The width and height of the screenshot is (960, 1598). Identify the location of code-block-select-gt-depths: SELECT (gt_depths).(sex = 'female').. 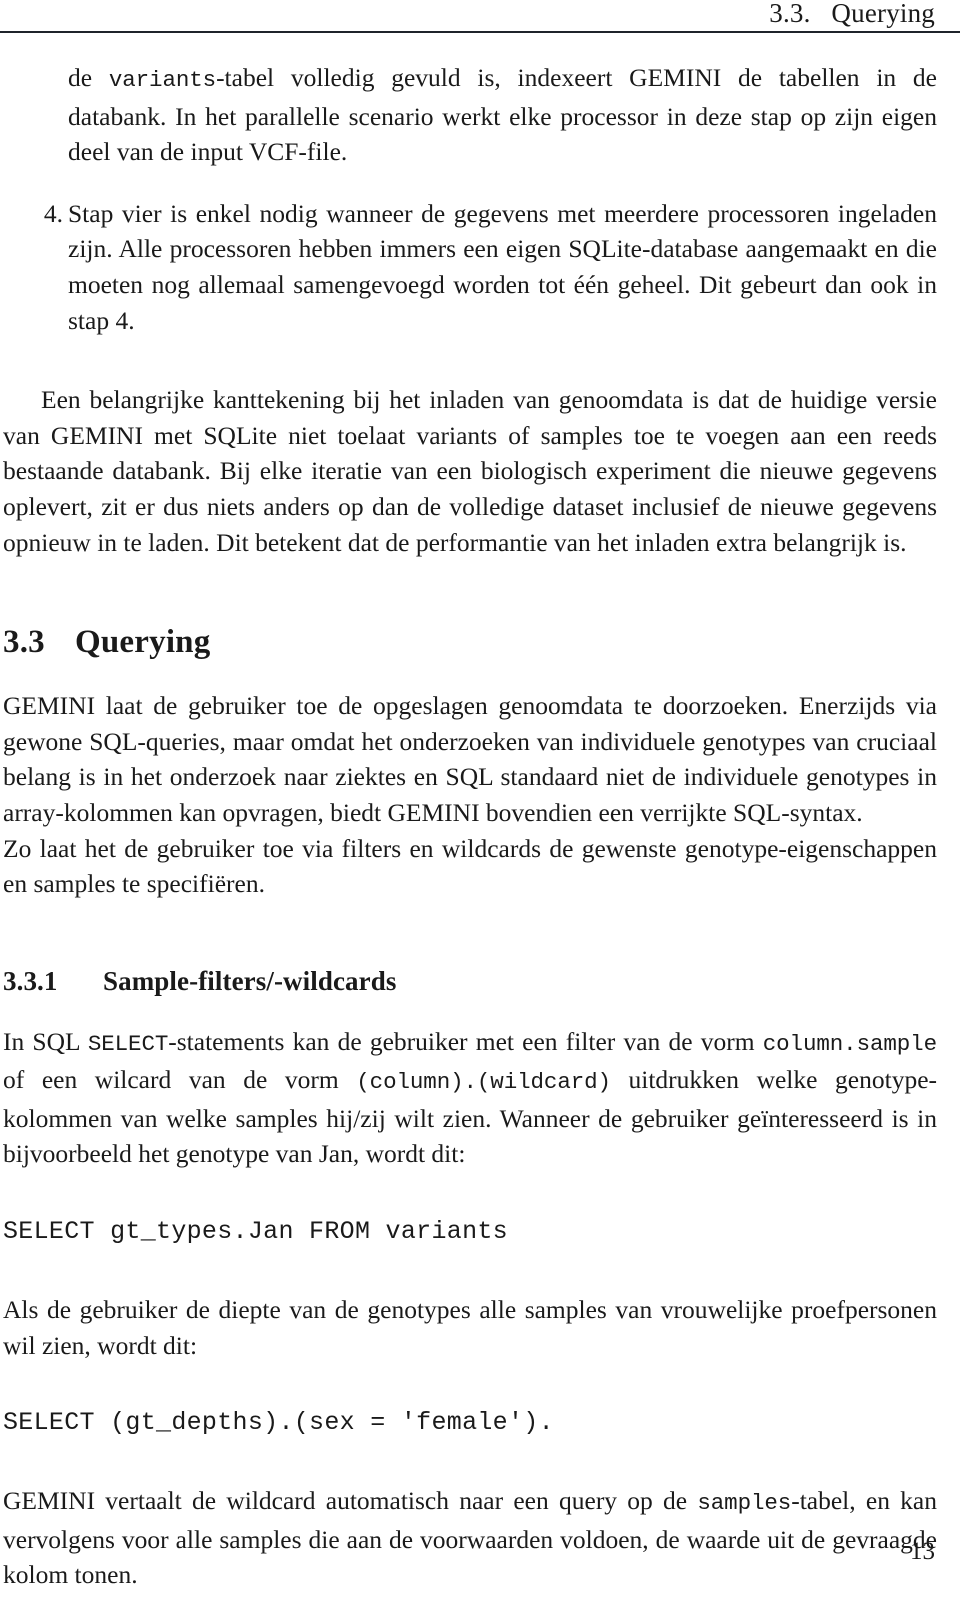
(278, 1423).